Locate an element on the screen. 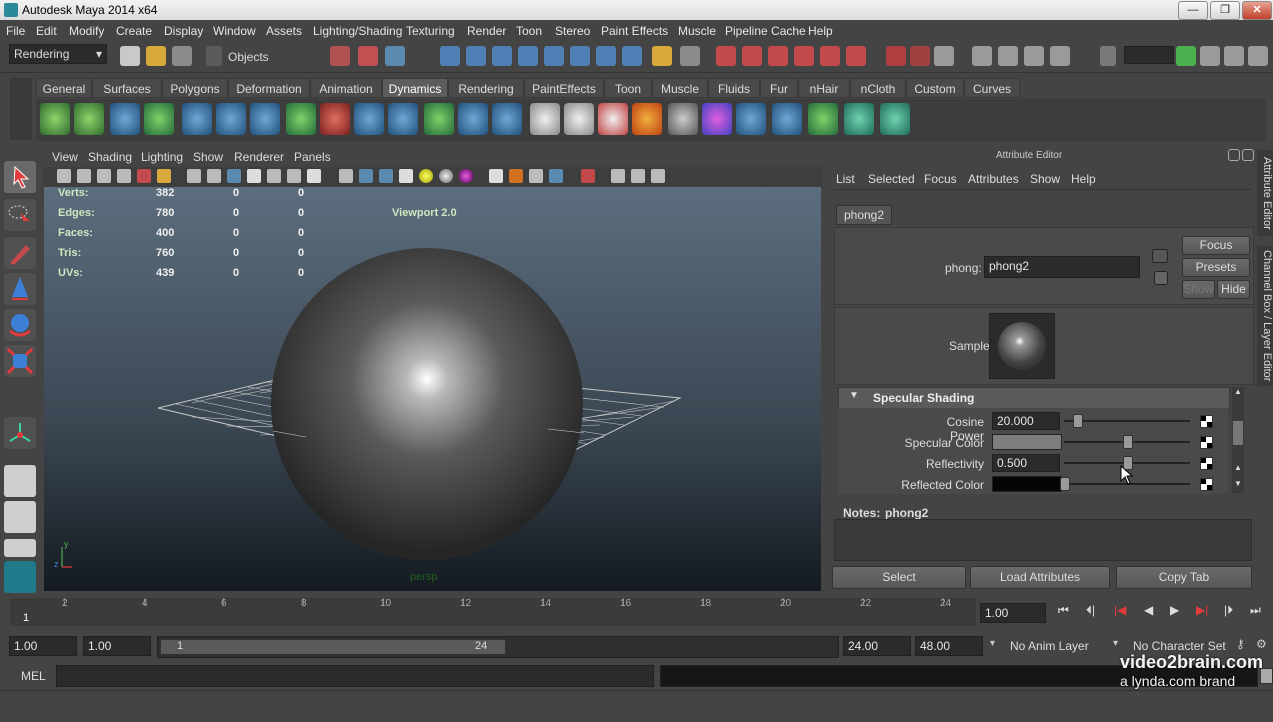 The image size is (1273, 722). attr-cosine-power-field: 20.000 is located at coordinates (1026, 421).